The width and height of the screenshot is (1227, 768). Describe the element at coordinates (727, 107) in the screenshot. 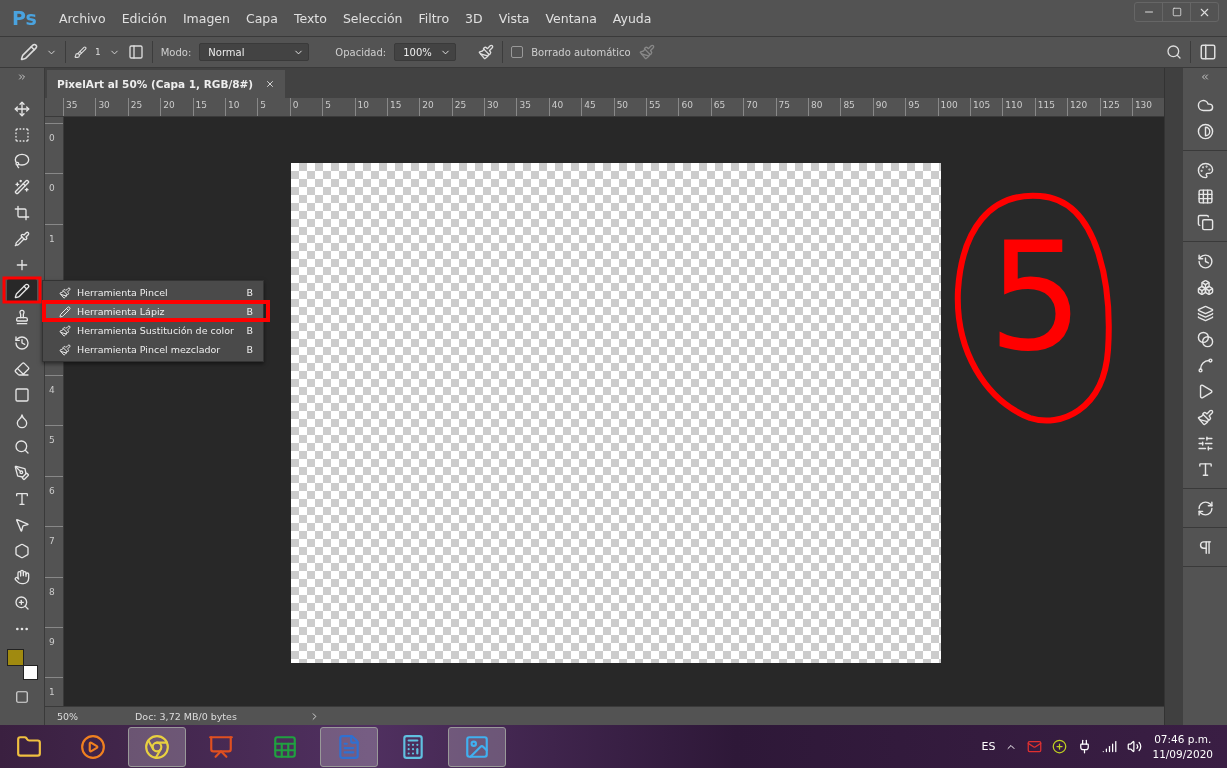

I see `ruler-label: 65` at that location.